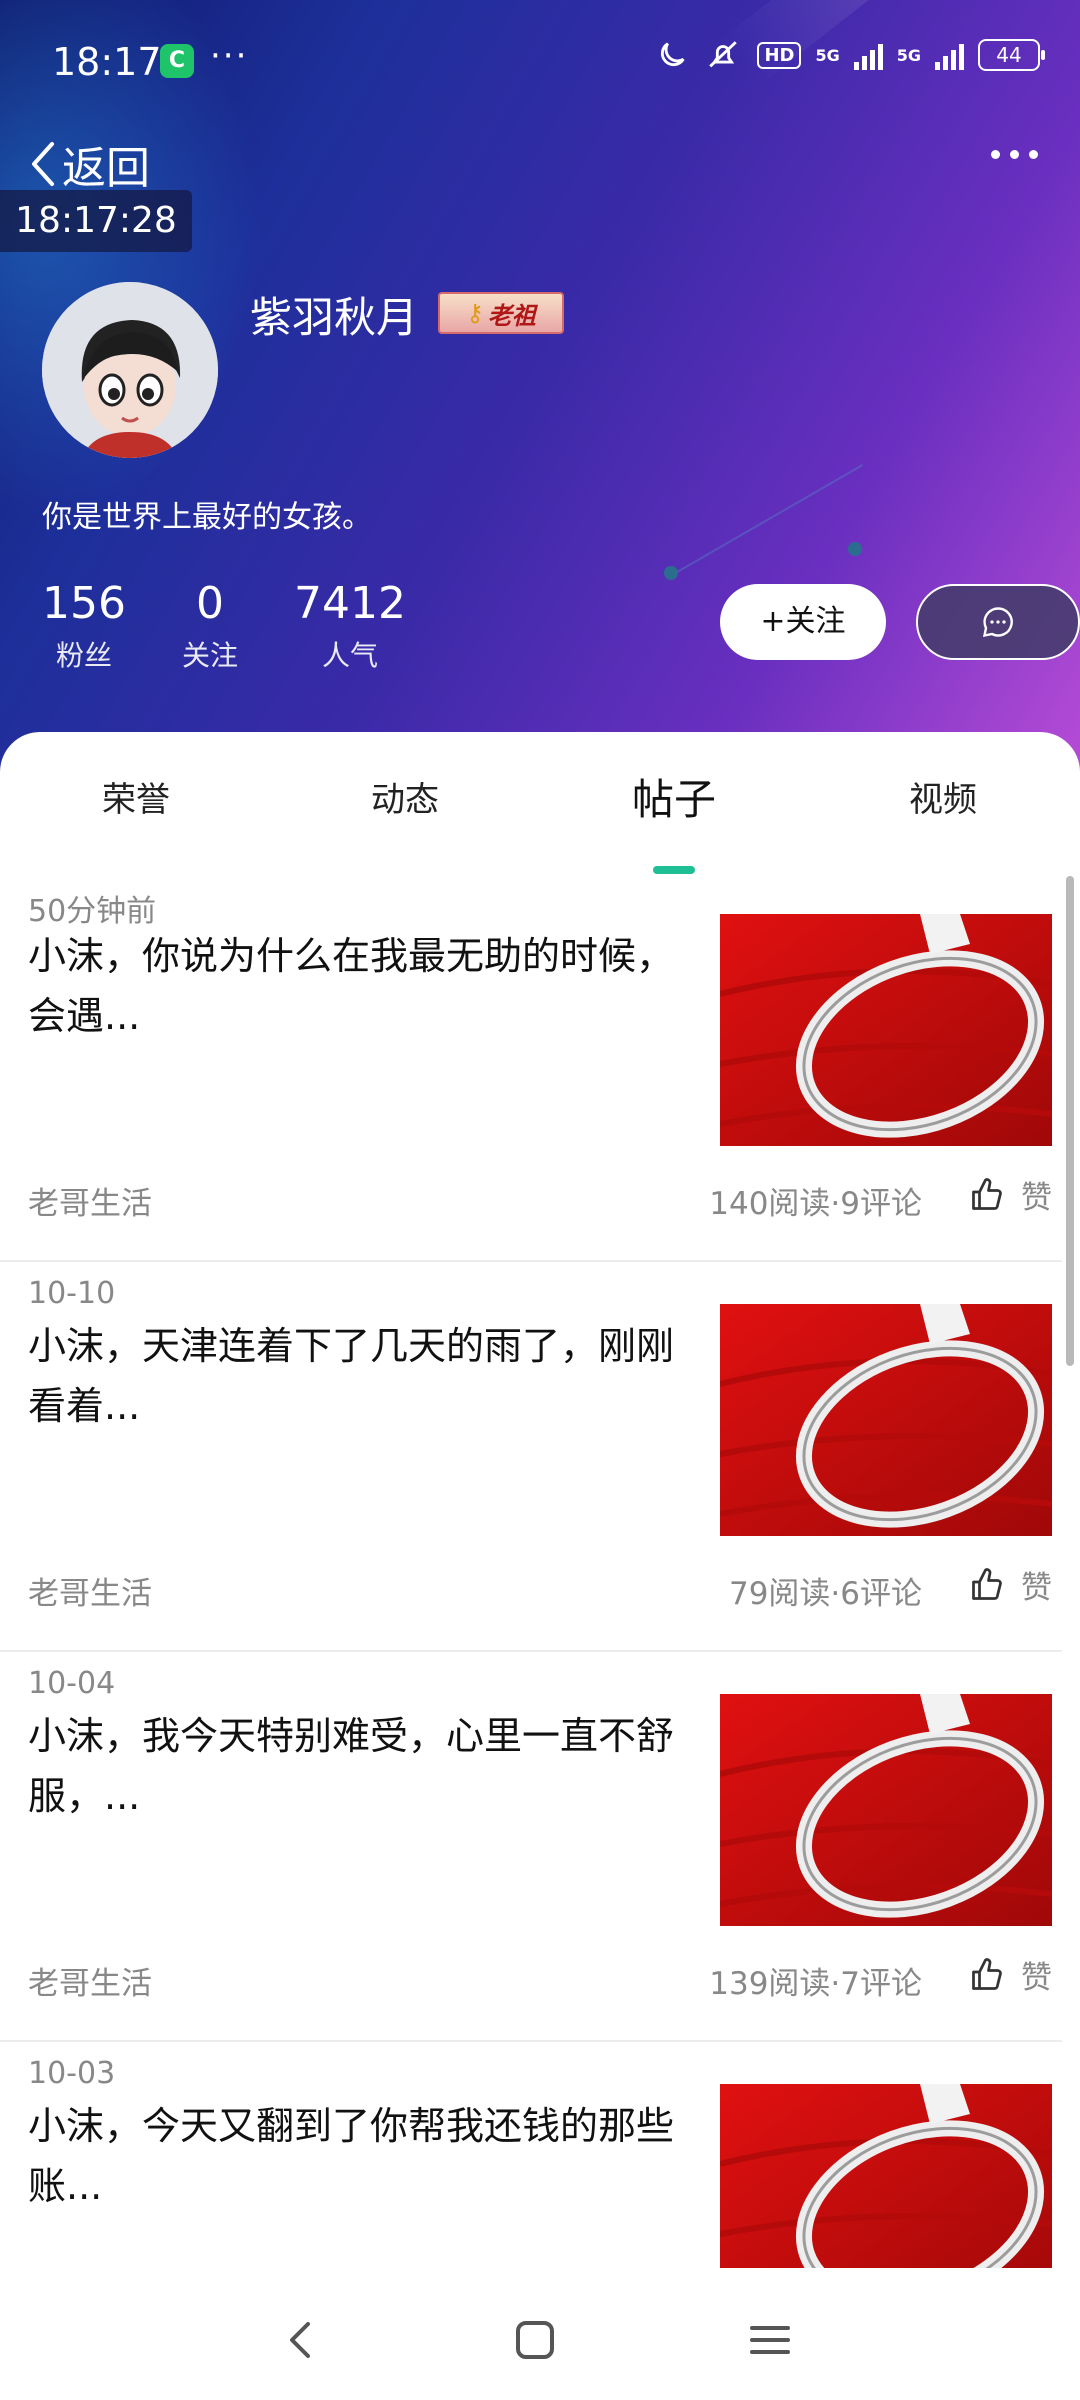 This screenshot has height=2400, width=1080. I want to click on tab-activity: 动态, so click(405, 796).